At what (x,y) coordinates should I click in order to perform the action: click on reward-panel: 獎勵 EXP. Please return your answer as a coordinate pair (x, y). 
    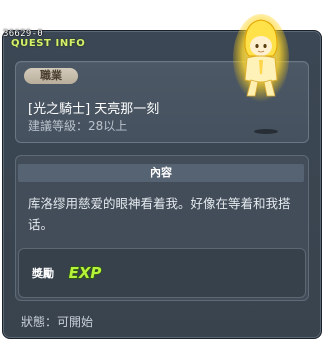
    Looking at the image, I should click on (162, 273).